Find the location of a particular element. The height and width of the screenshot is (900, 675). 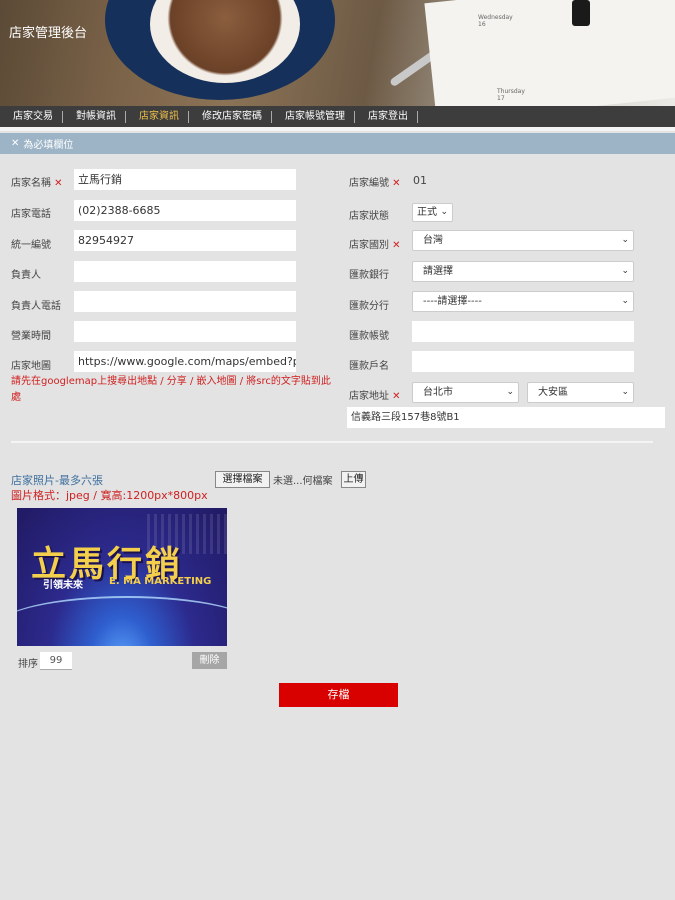

nav-item-transactions: 店家交易 is located at coordinates (31, 116).